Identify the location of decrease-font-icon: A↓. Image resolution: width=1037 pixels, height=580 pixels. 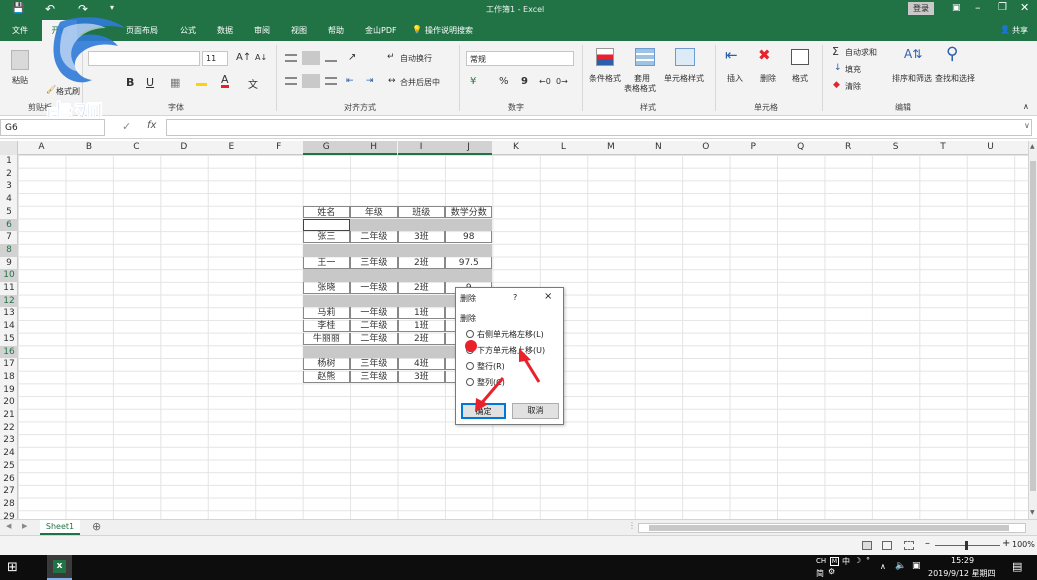
(261, 57).